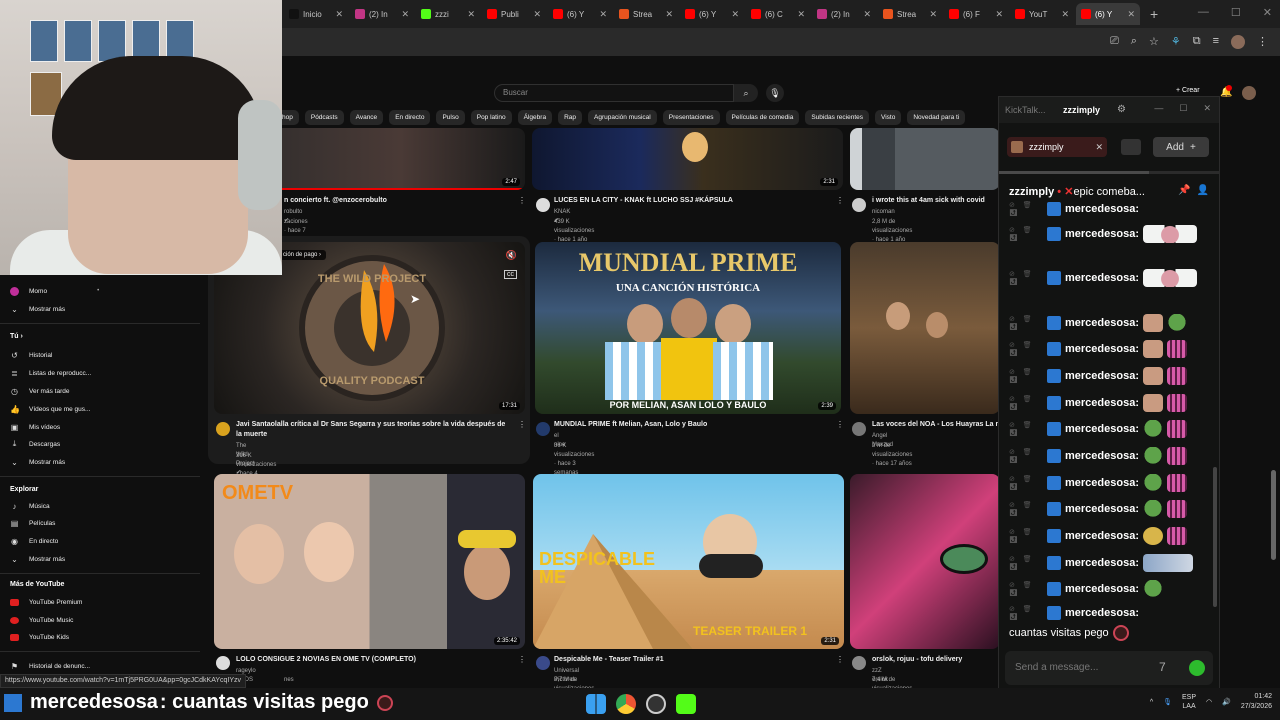 This screenshot has width=1280, height=720. What do you see at coordinates (1109, 623) in the screenshot?
I see `chat-message: ⊘ 🗑 ⤴ mercedesosa: cuantas visitas pego` at bounding box center [1109, 623].